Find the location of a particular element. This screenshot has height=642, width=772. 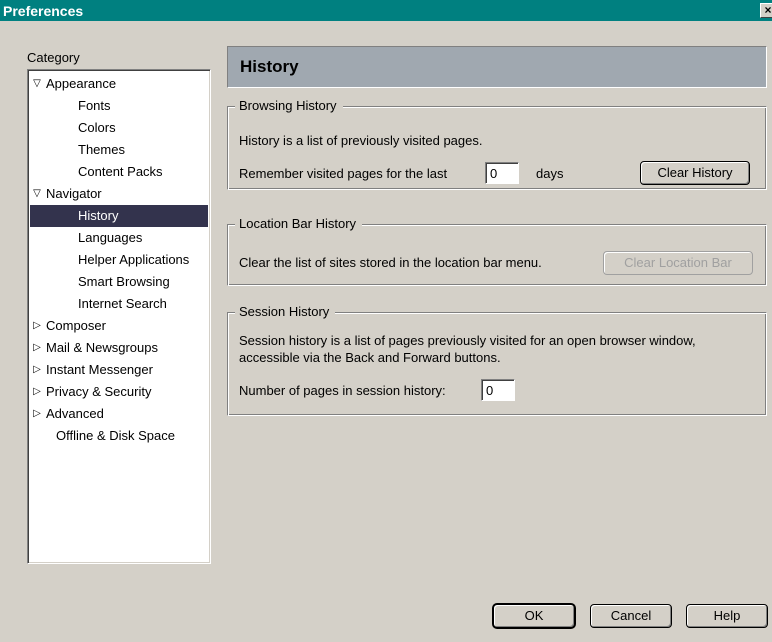

tree-item-label: Advanced is located at coordinates (75, 413).